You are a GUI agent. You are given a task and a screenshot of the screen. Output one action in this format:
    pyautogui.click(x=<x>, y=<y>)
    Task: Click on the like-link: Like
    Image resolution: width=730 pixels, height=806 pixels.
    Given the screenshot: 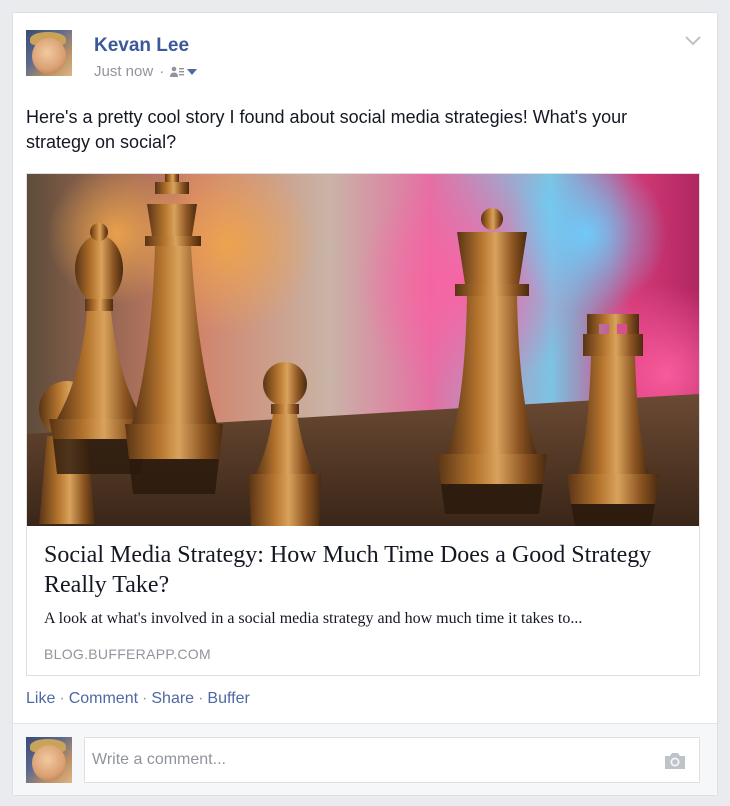 What is the action you would take?
    pyautogui.click(x=40, y=699)
    